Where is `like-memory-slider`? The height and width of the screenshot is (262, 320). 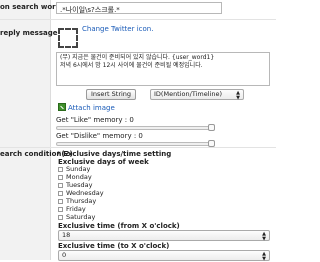 like-memory-slider is located at coordinates (134, 128).